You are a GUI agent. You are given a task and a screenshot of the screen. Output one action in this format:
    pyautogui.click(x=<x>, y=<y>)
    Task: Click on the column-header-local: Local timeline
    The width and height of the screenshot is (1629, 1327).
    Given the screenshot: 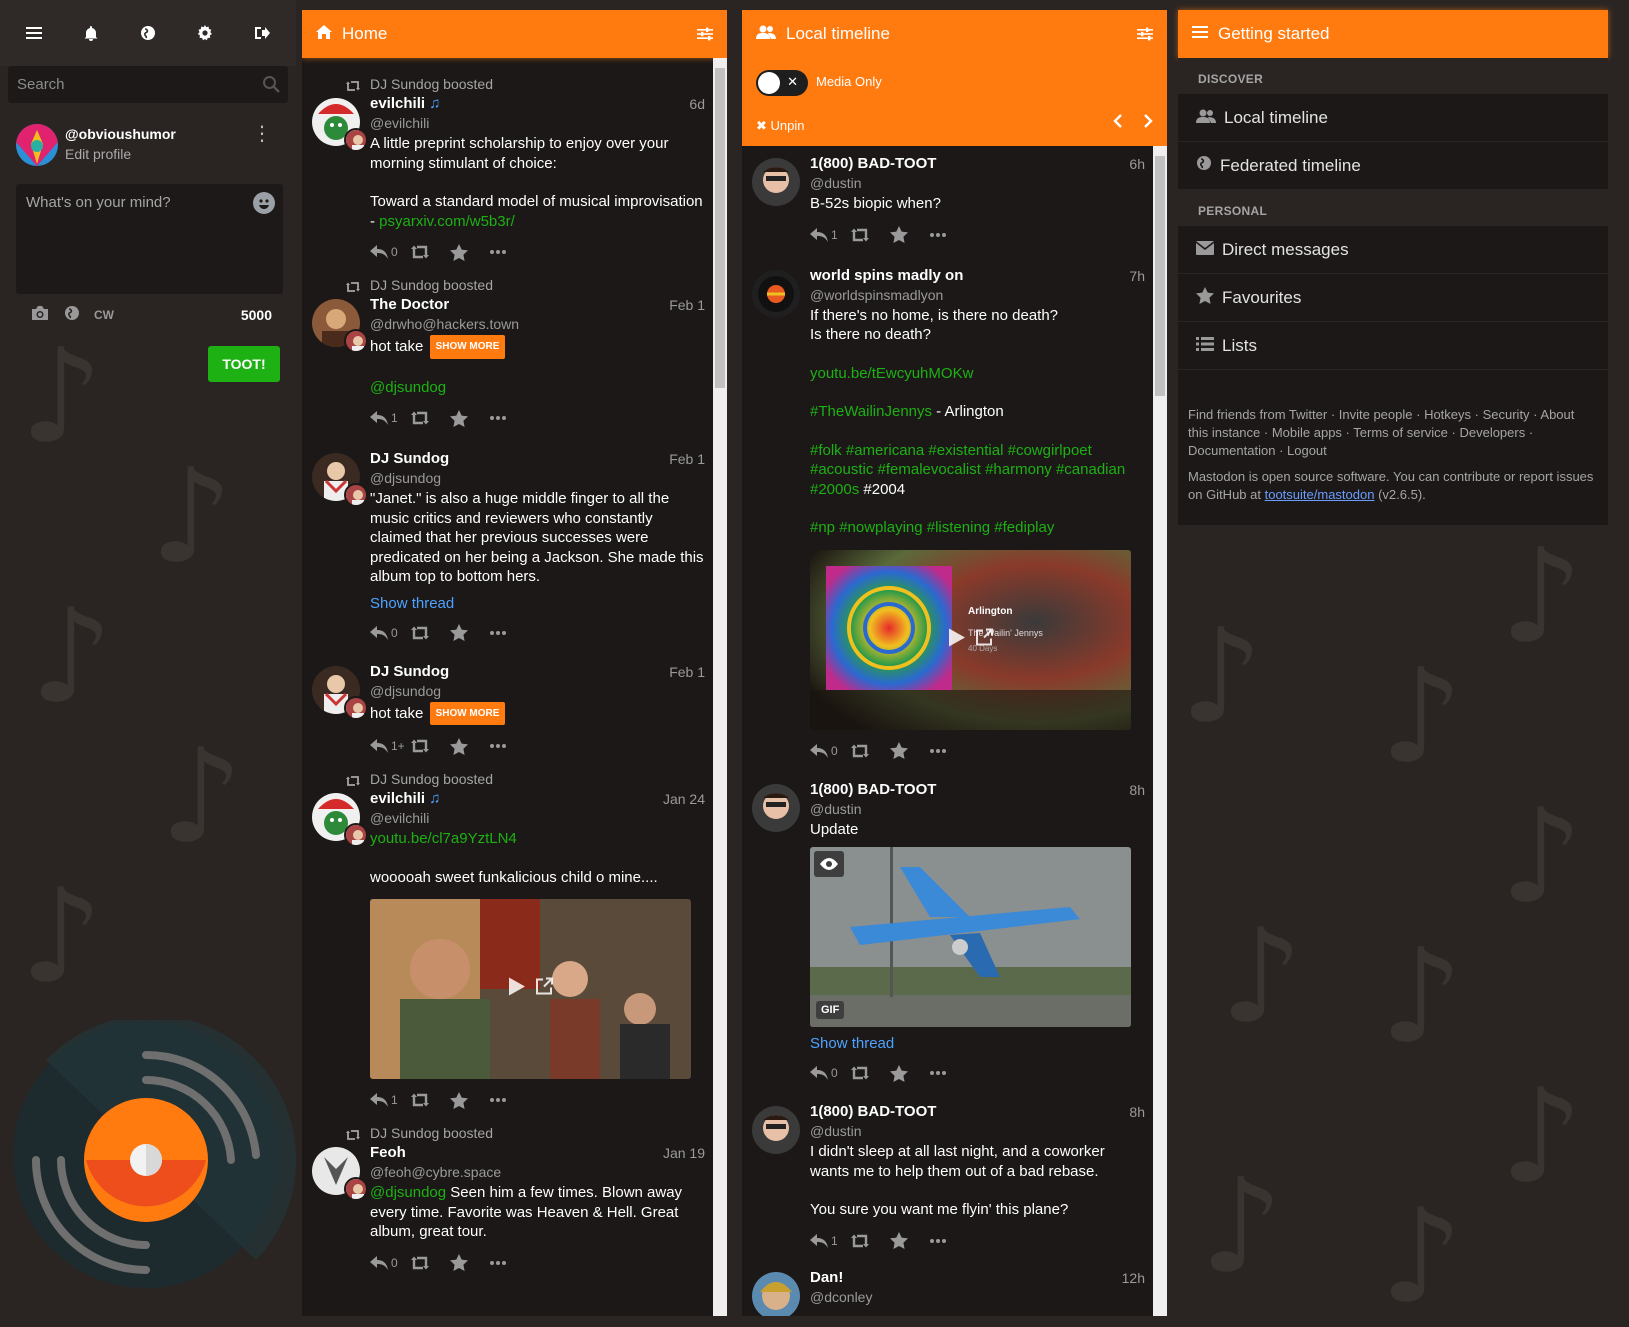 What is the action you would take?
    pyautogui.click(x=954, y=34)
    